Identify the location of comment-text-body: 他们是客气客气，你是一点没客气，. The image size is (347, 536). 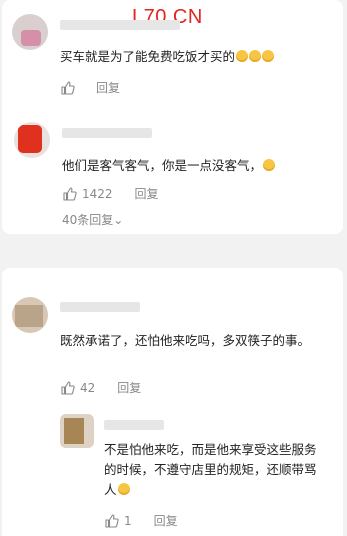
(162, 165).